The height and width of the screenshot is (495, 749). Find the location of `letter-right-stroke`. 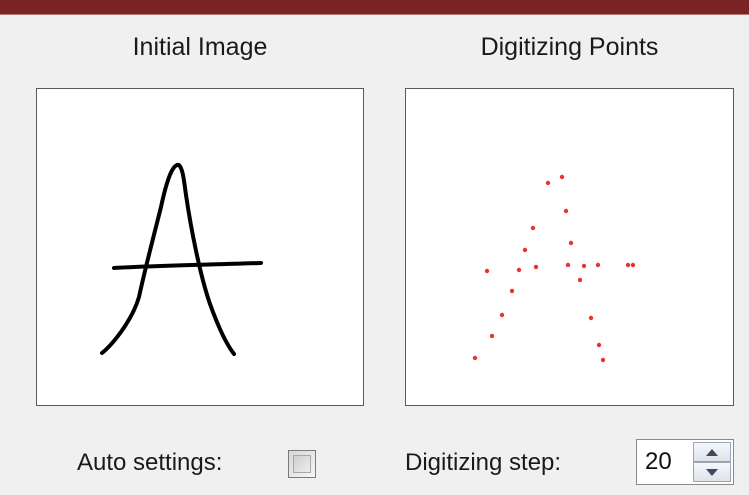

letter-right-stroke is located at coordinates (210, 274).